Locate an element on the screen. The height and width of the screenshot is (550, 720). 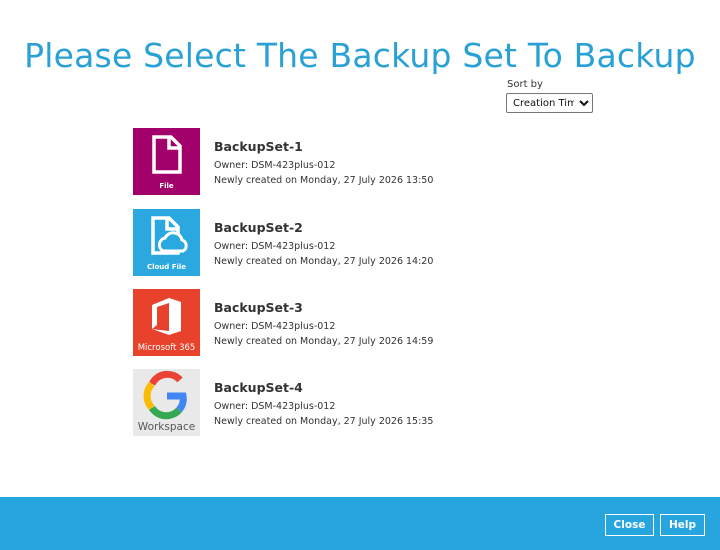
backup-set-name: BackupSet-1 is located at coordinates (258, 146).